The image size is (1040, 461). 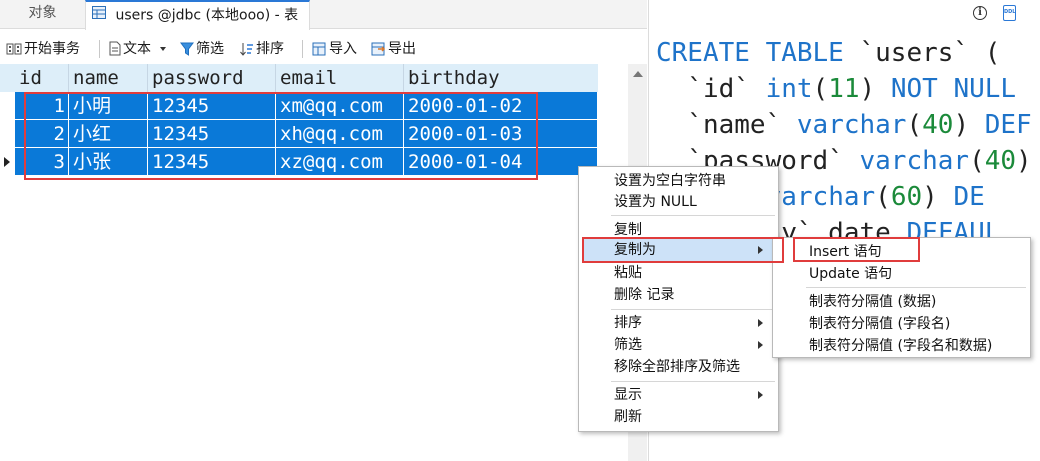 What do you see at coordinates (726, 125) in the screenshot?
I see `ddl-text: `name`` at bounding box center [726, 125].